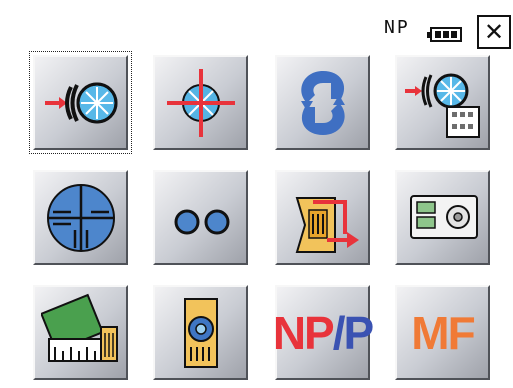 This screenshot has height=388, width=513. I want to click on memory-card-icon, so click(443, 218).